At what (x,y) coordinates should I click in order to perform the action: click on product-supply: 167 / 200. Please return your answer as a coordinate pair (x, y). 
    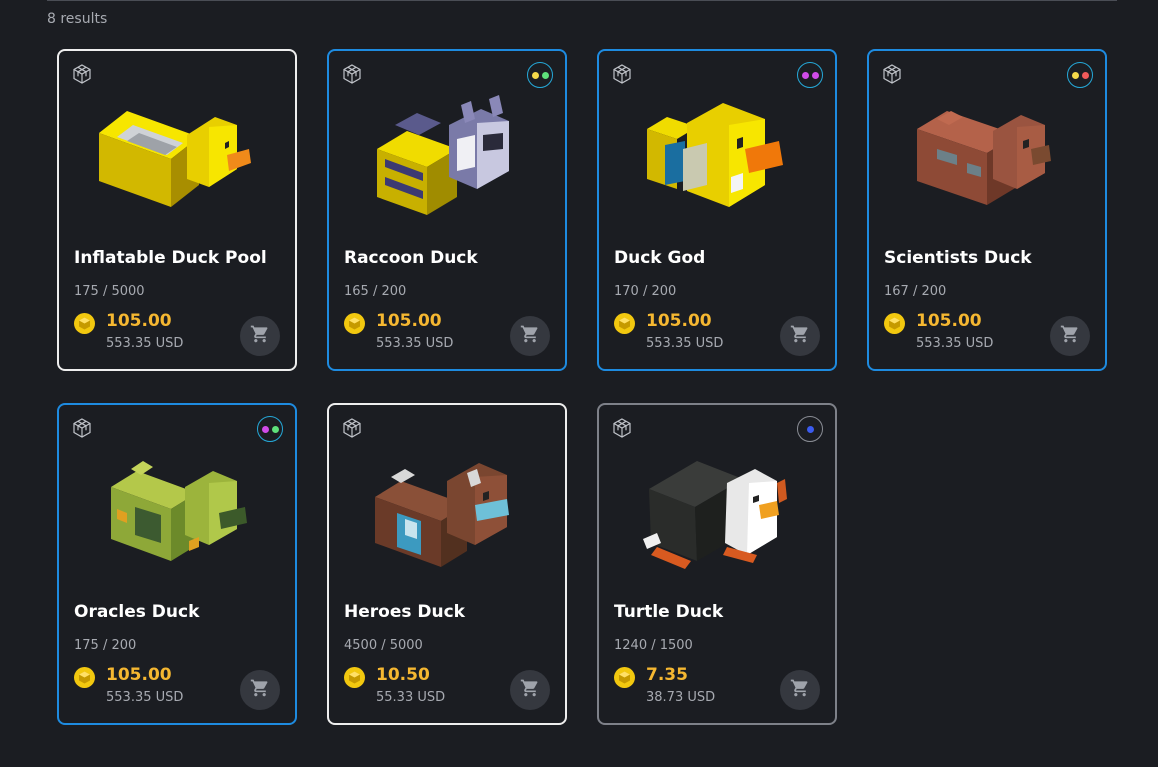
    Looking at the image, I should click on (915, 291).